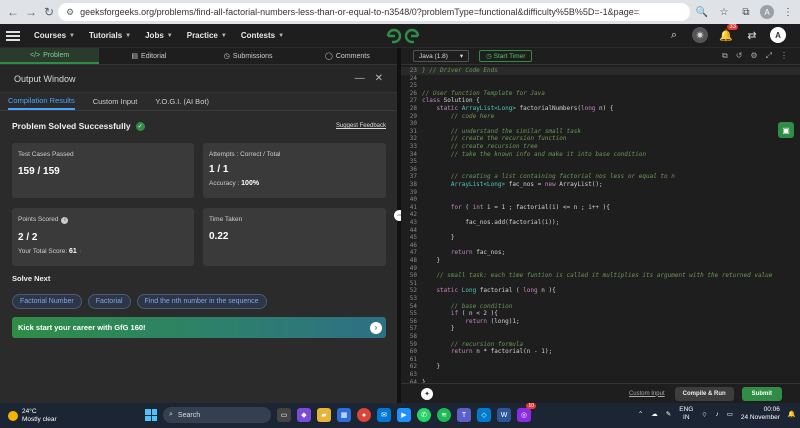 Image resolution: width=800 pixels, height=428 pixels. What do you see at coordinates (752, 35) in the screenshot?
I see `translate-icon: ⇄` at bounding box center [752, 35].